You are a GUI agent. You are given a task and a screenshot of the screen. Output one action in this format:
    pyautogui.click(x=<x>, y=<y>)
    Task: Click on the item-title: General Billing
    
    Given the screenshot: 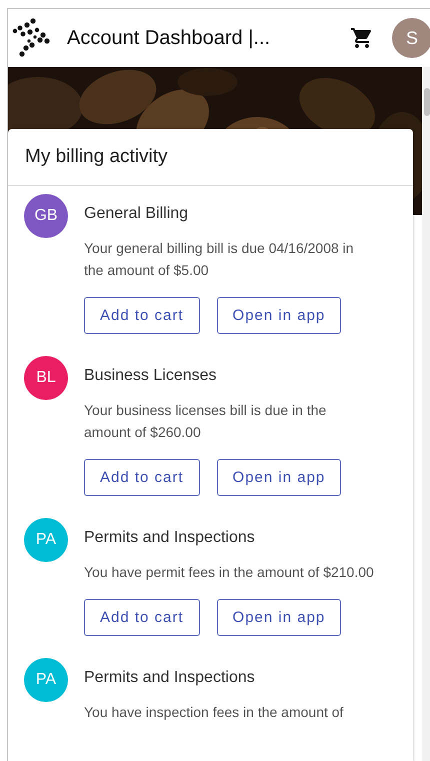 What is the action you would take?
    pyautogui.click(x=137, y=214)
    